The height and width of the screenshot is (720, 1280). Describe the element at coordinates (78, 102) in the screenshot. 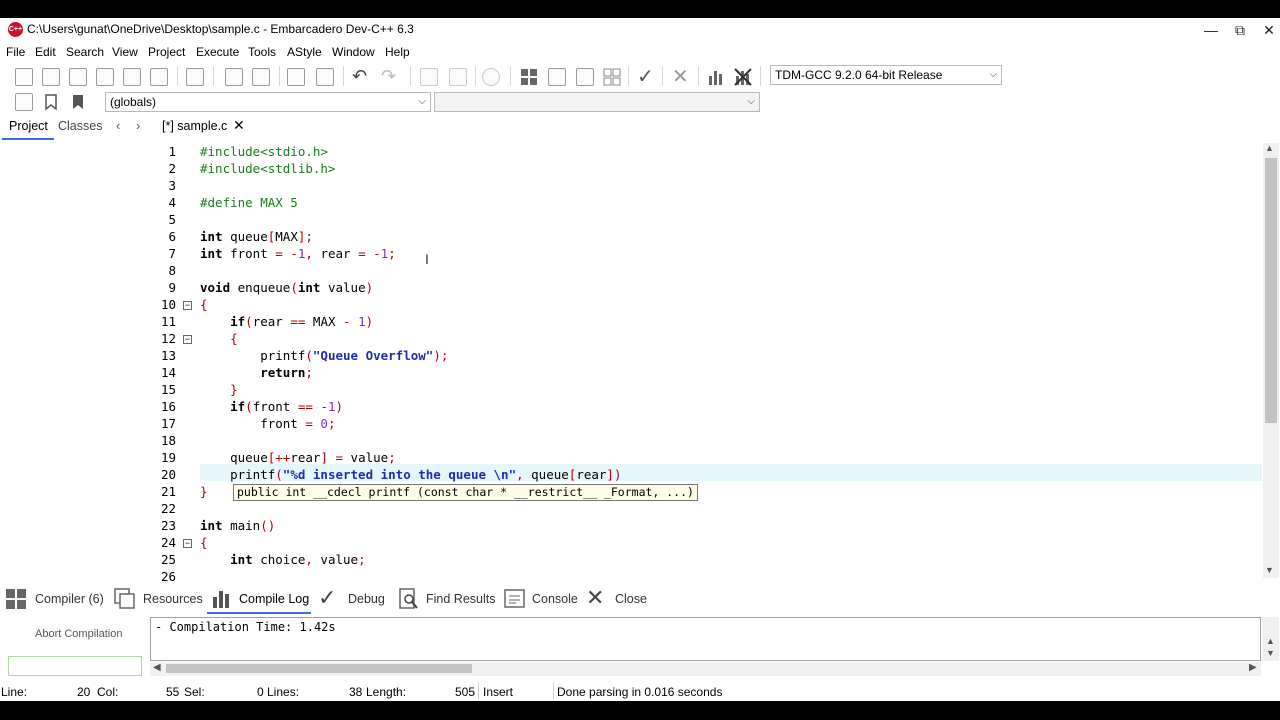

I see `goto-bookmark-icon` at that location.